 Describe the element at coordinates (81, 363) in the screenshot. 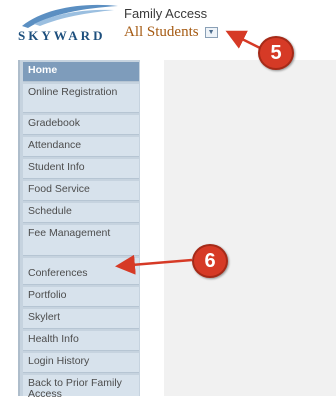

I see `sidebar-item-login-history: Login History` at that location.